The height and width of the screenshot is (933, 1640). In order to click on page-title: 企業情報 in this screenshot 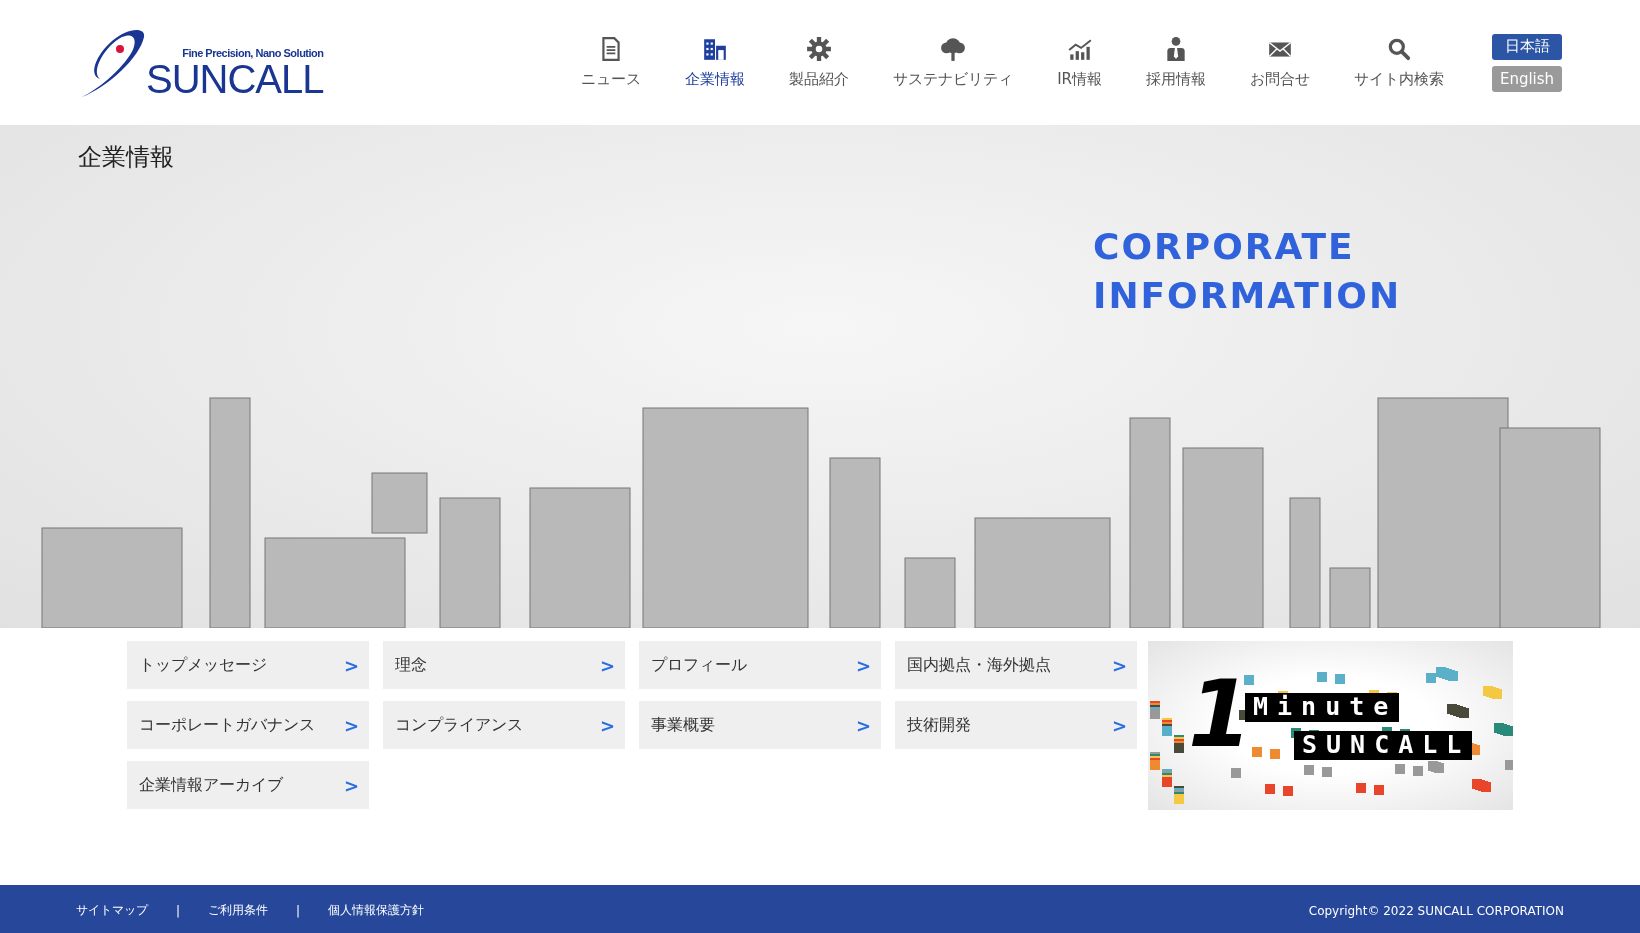, I will do `click(125, 157)`.